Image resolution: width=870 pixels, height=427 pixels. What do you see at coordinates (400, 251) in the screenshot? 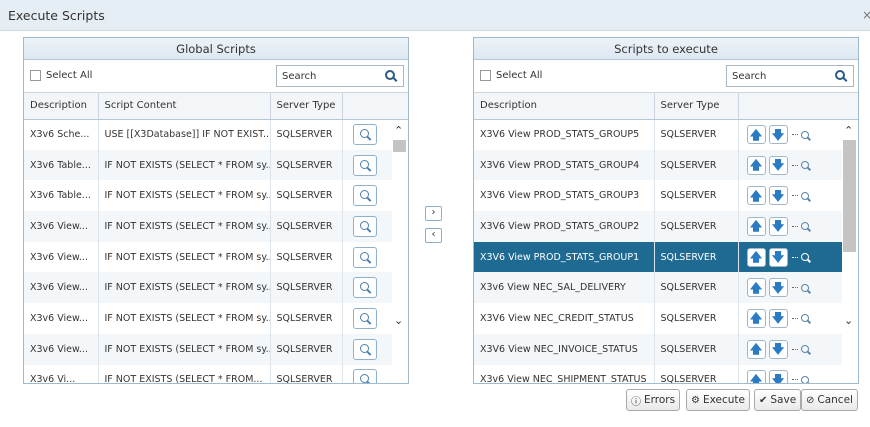
I see `global-scrollbar: ⌃ ⌄` at bounding box center [400, 251].